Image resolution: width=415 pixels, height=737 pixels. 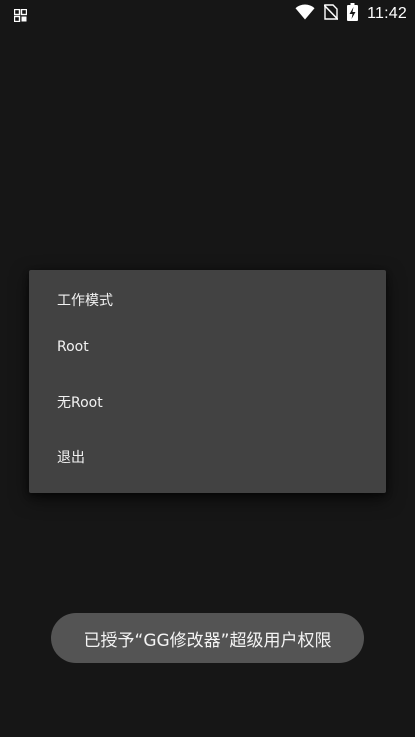 I want to click on battery-charging-icon, so click(x=353, y=14).